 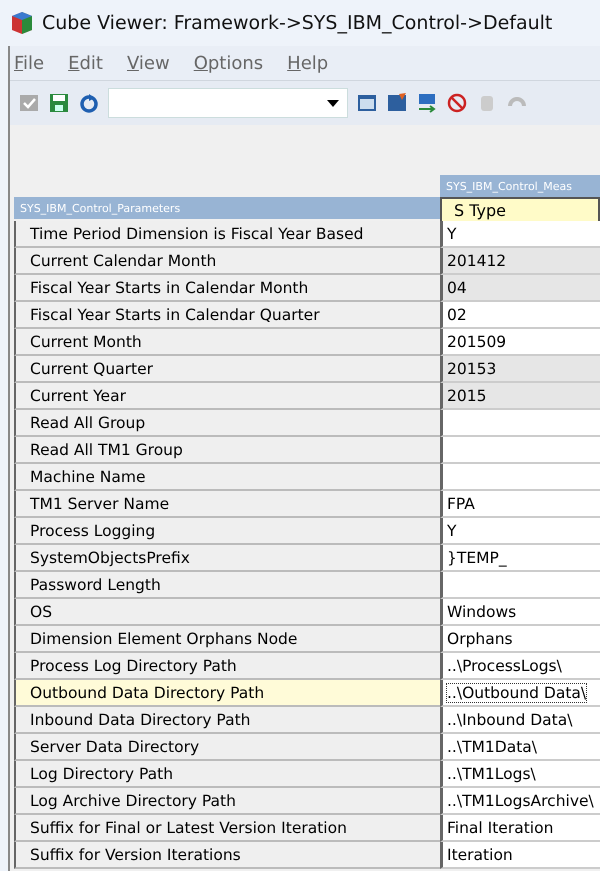 What do you see at coordinates (227, 612) in the screenshot?
I see `row-header: OS` at bounding box center [227, 612].